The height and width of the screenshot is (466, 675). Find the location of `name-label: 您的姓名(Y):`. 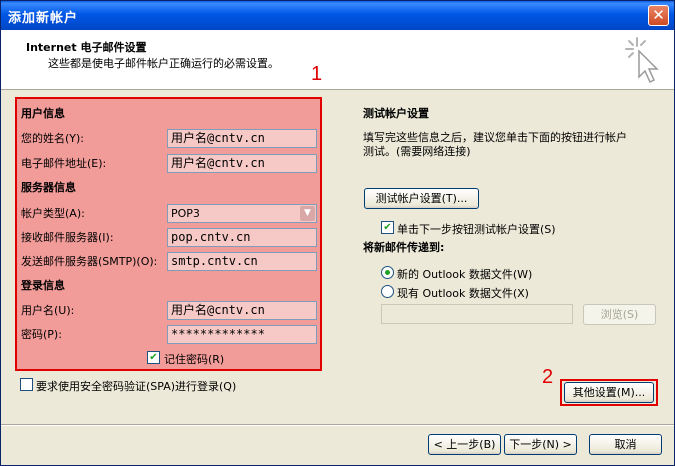

name-label: 您的姓名(Y): is located at coordinates (53, 138).